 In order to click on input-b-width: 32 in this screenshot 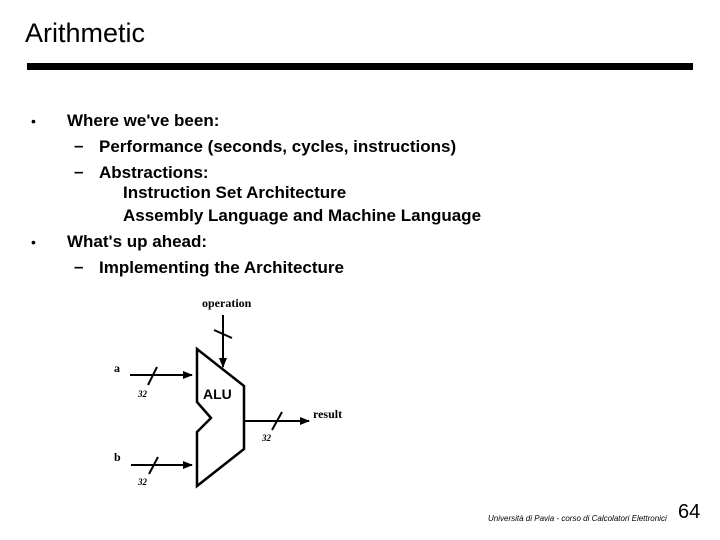, I will do `click(142, 482)`.